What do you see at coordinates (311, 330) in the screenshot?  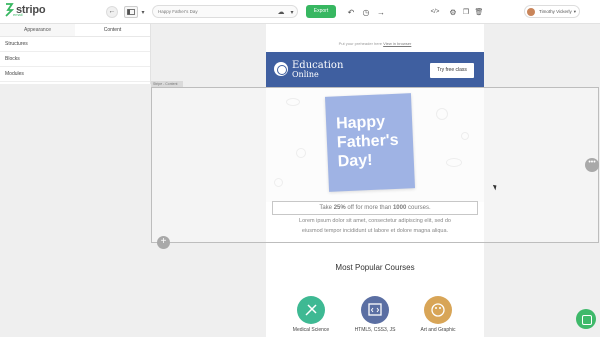 I see `course-label-medical: Medical Science` at bounding box center [311, 330].